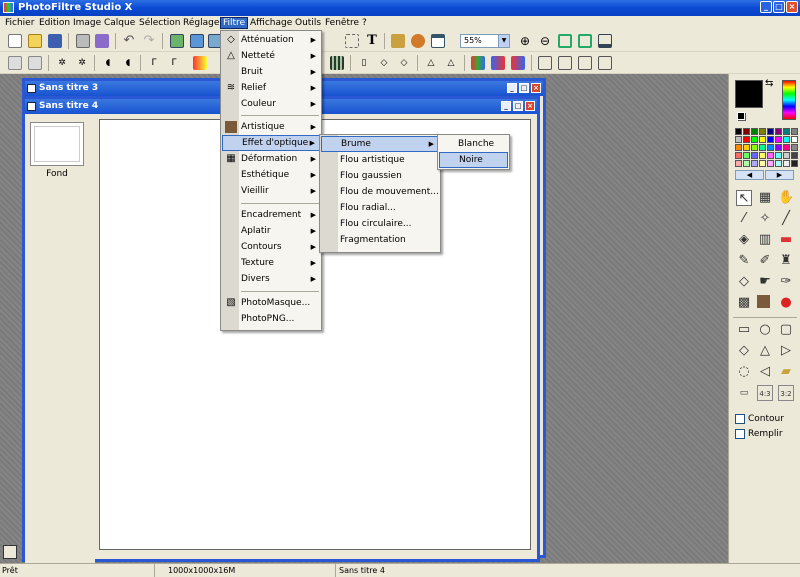 The image size is (800, 577). I want to click on magic-wand-tool-icon: ✧, so click(765, 219).